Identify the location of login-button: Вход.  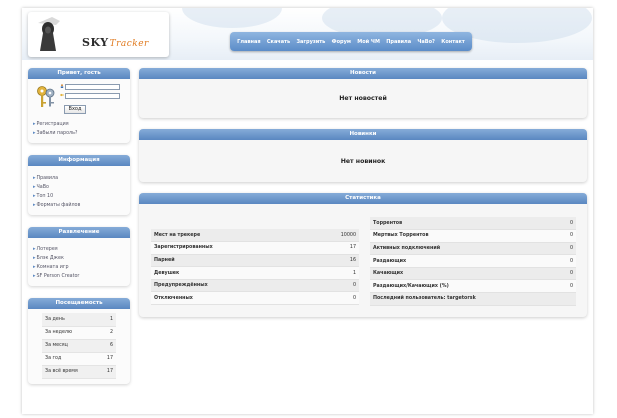
(75, 109).